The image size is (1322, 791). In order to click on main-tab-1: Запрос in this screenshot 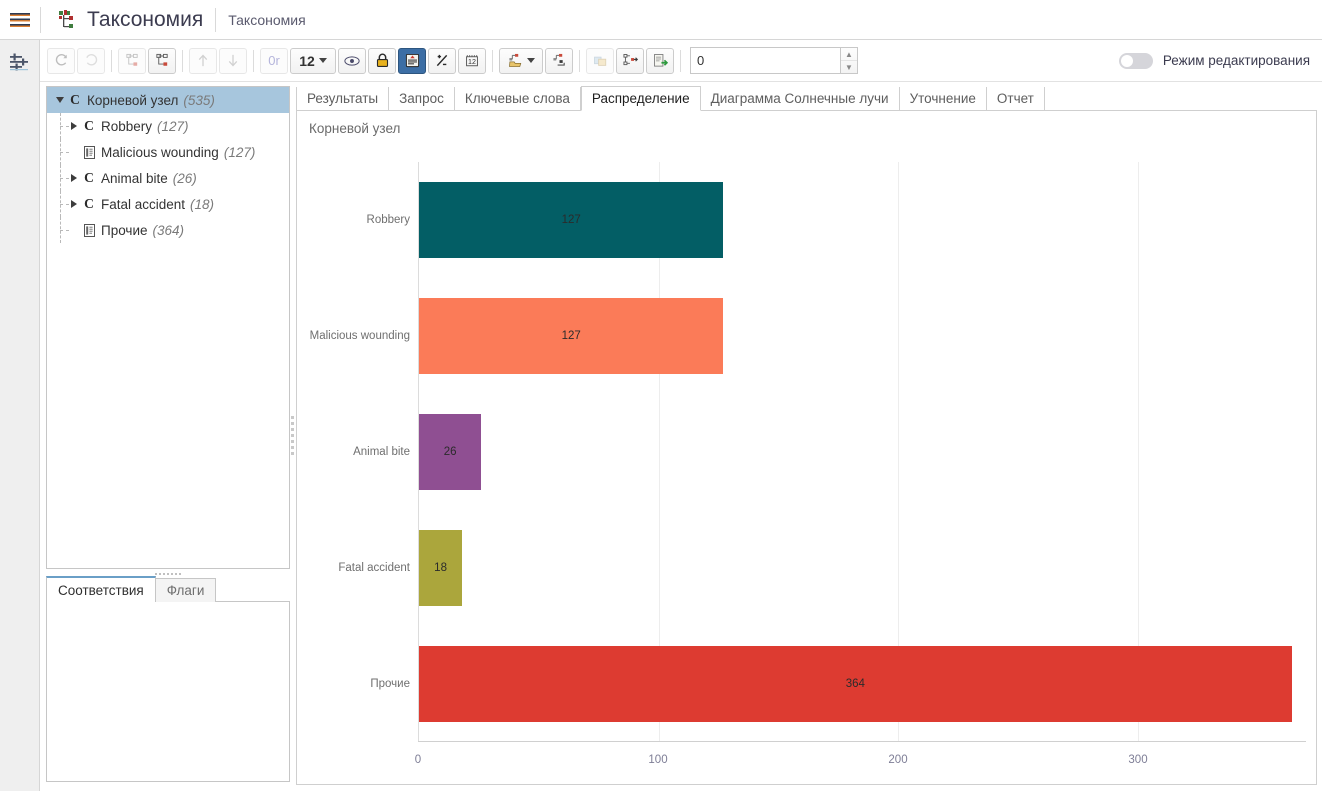, I will do `click(422, 98)`.